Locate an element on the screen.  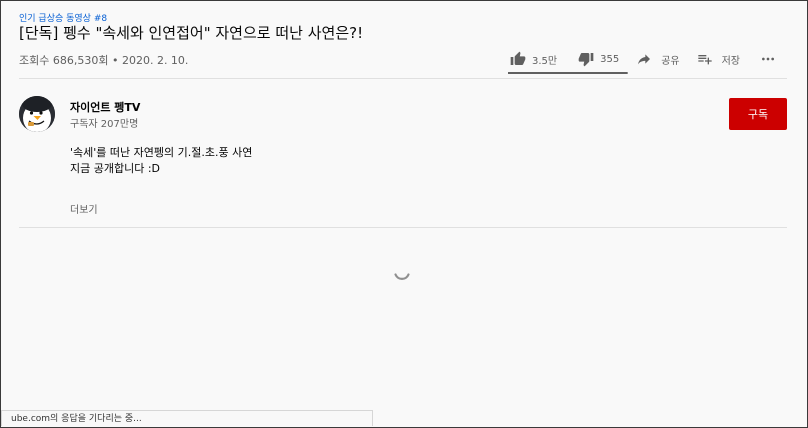
video-actions: 3.5만 355 공유 저장 is located at coordinates (643, 59).